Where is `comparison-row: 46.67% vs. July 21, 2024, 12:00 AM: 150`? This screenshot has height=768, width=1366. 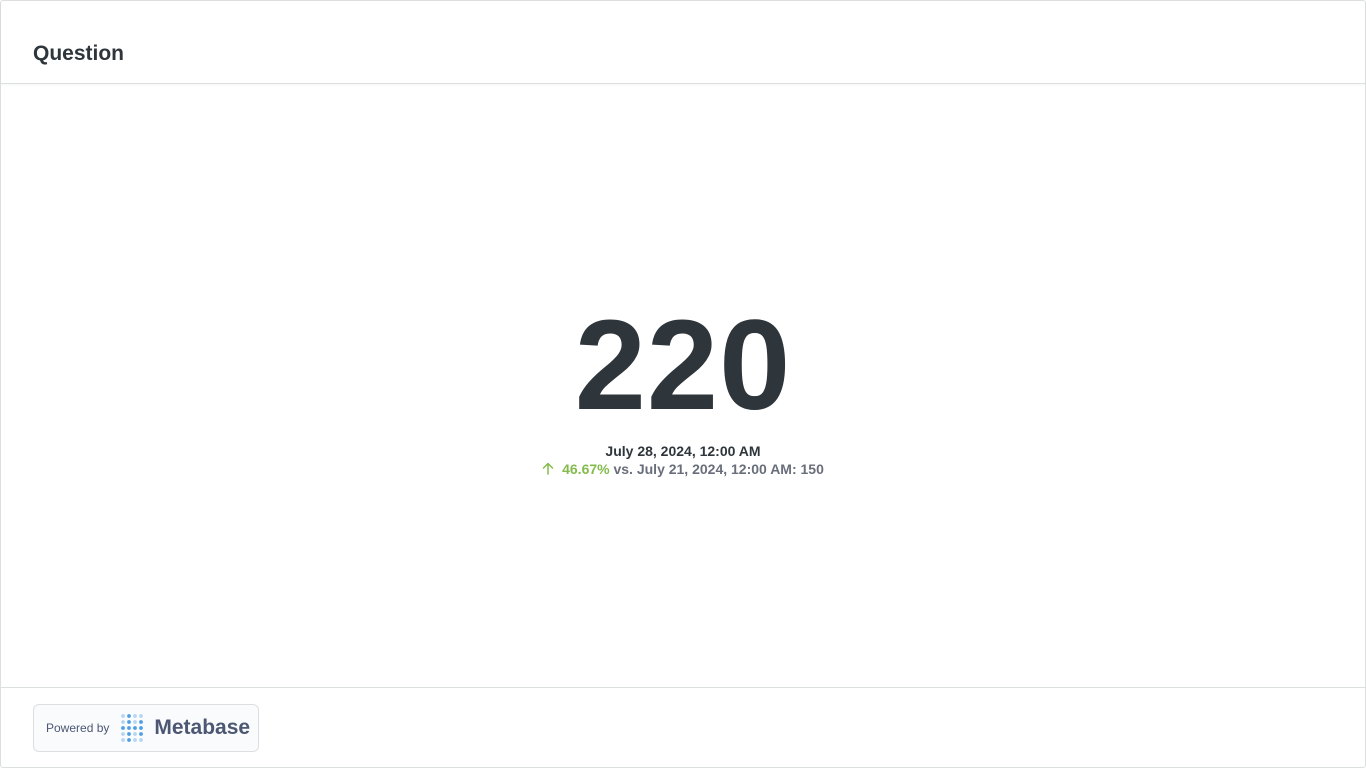 comparison-row: 46.67% vs. July 21, 2024, 12:00 AM: 150 is located at coordinates (683, 469).